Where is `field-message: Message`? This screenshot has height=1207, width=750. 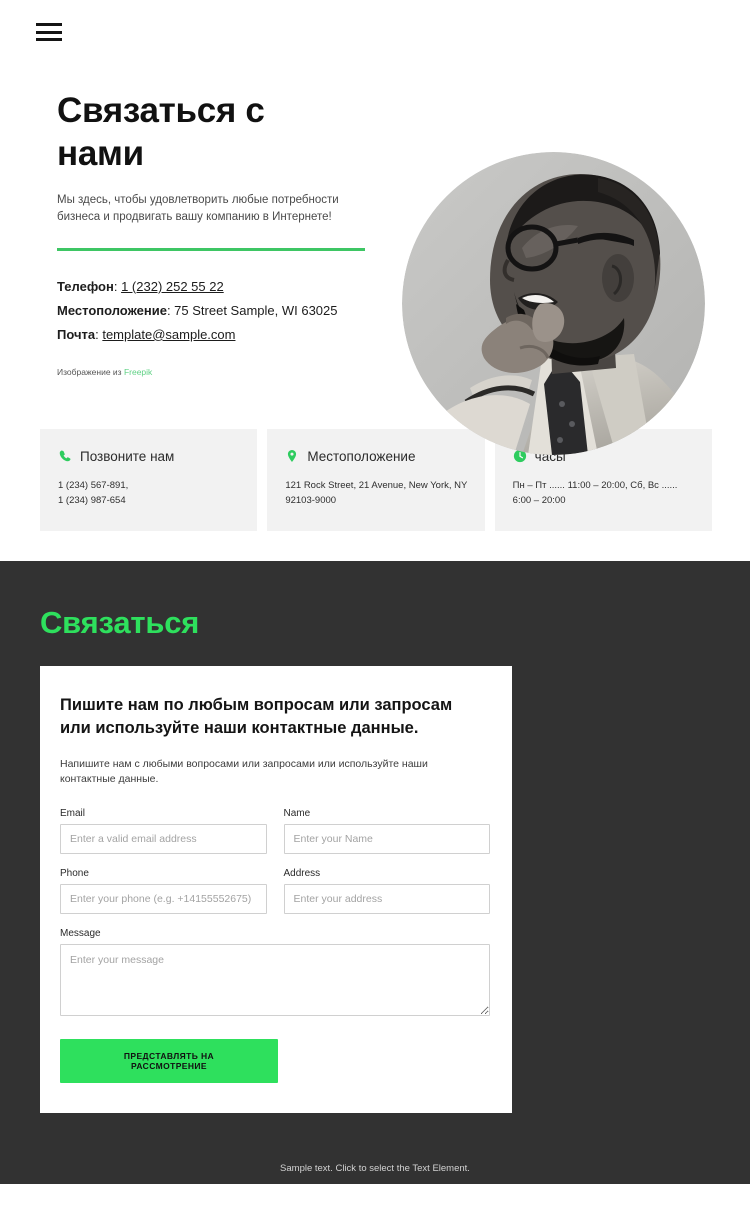 field-message: Message is located at coordinates (275, 974).